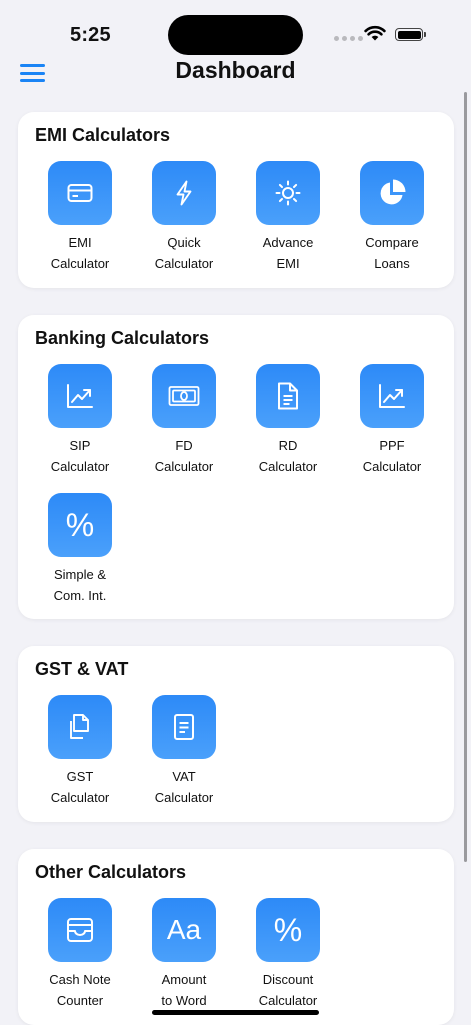 The height and width of the screenshot is (1025, 471). I want to click on calculator-tile: Cash Note Counter, so click(80, 954).